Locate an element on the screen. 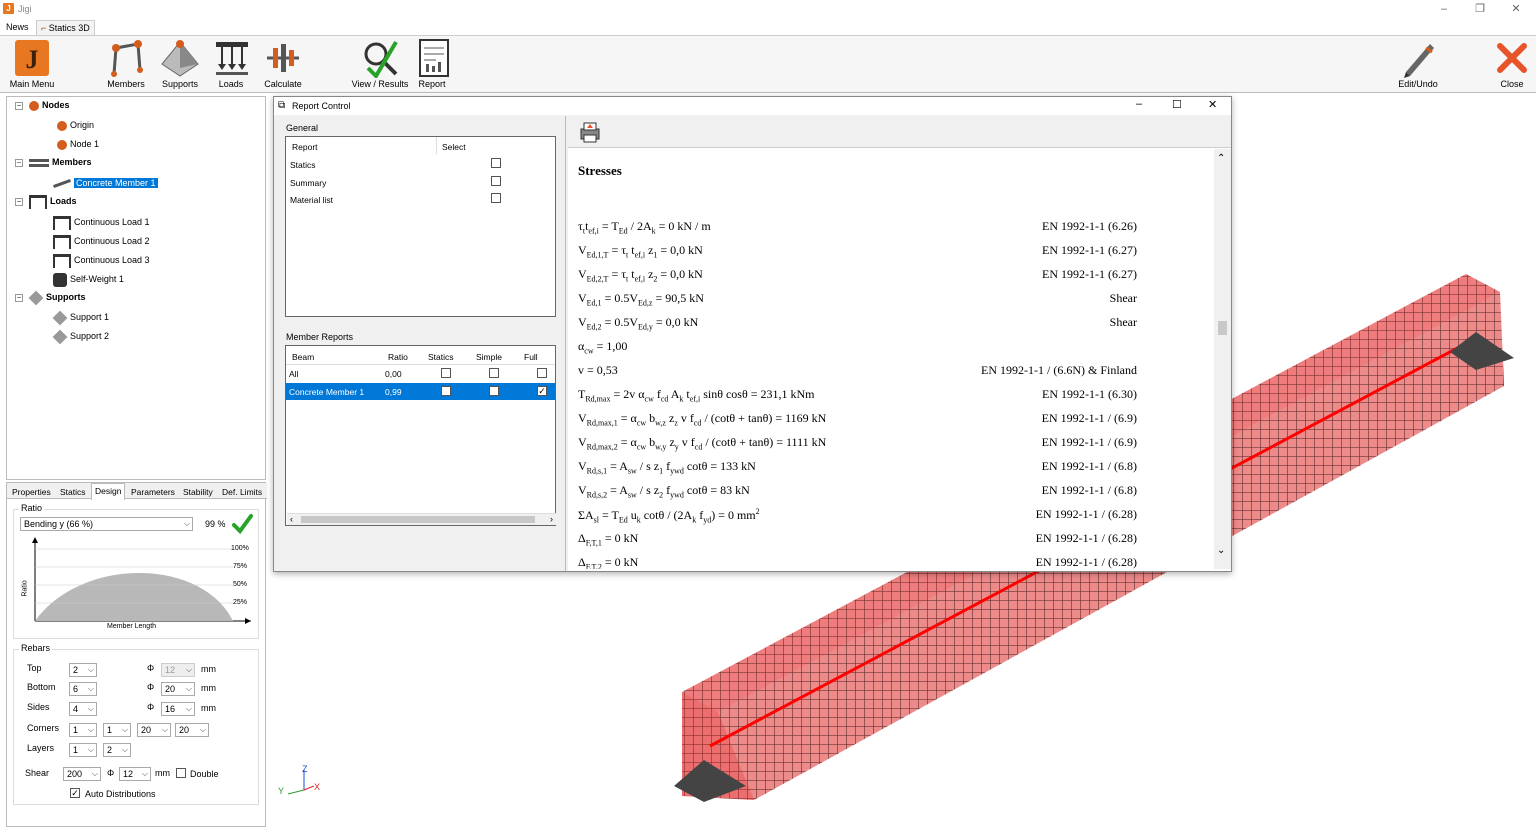  member-icon is located at coordinates (62, 184).